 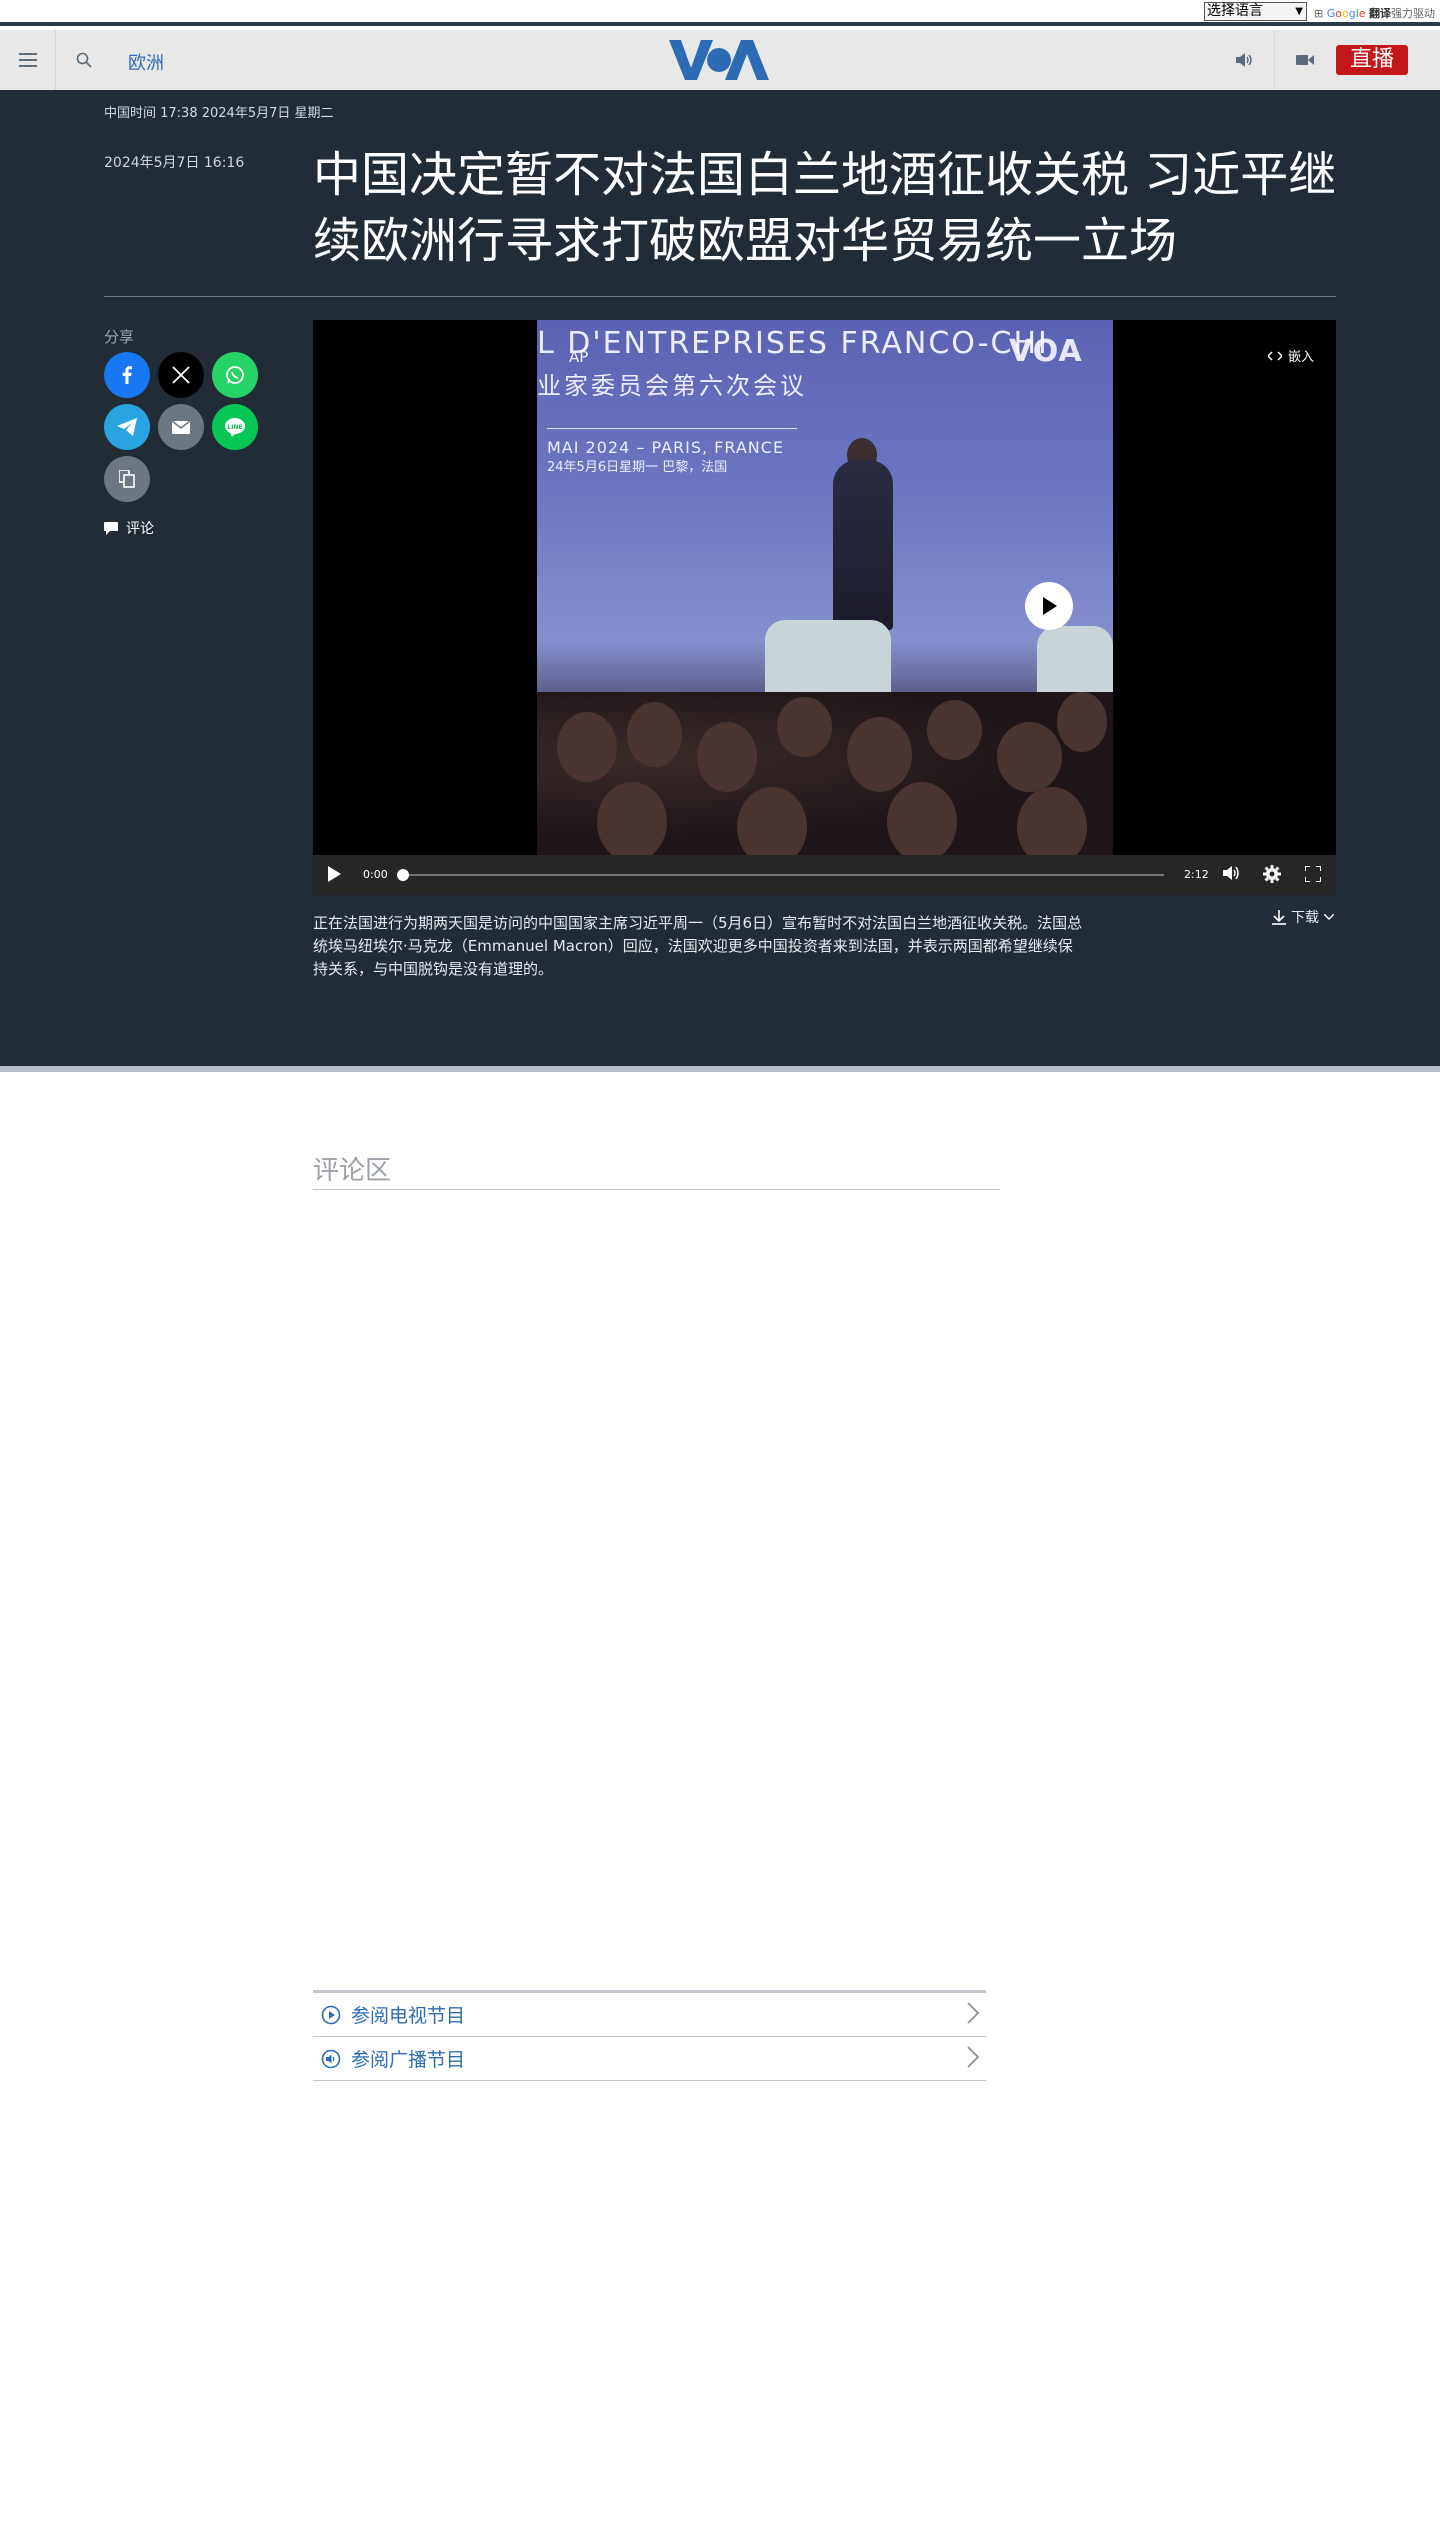 I want to click on speaker-icon, so click(x=1243, y=60).